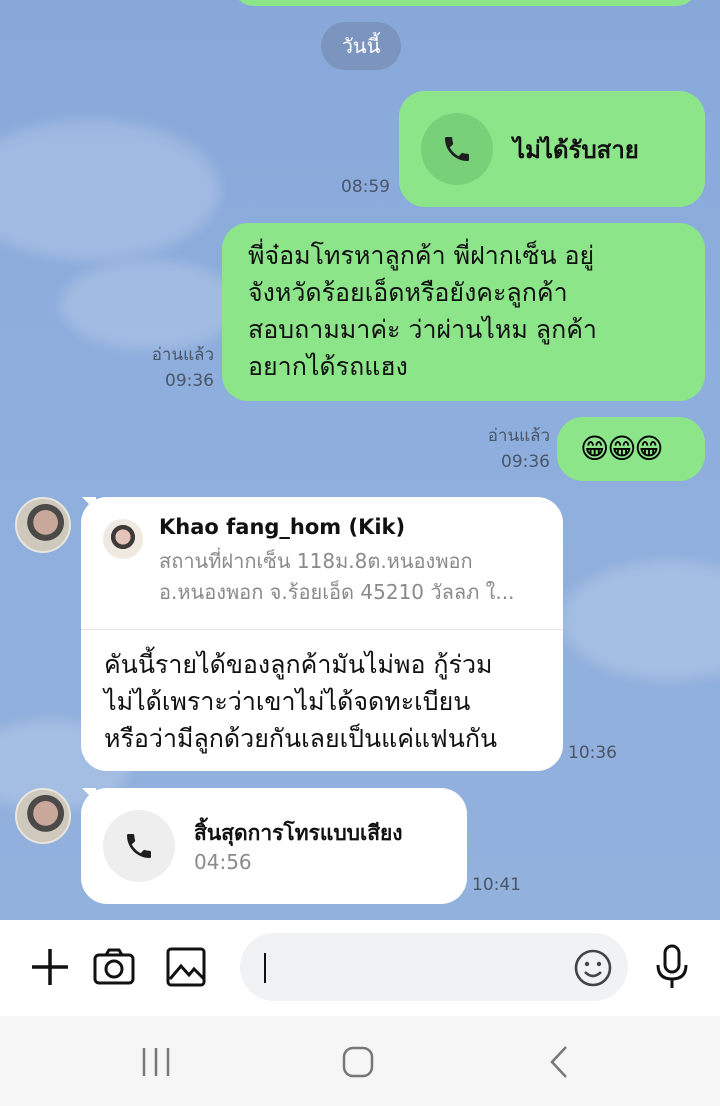 This screenshot has width=720, height=1106. What do you see at coordinates (265, 968) in the screenshot?
I see `text-caret` at bounding box center [265, 968].